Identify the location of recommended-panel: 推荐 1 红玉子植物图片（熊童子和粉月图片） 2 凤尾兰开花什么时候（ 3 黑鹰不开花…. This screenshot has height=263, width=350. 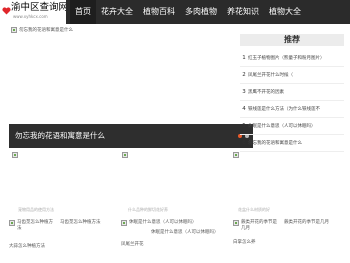
(292, 93).